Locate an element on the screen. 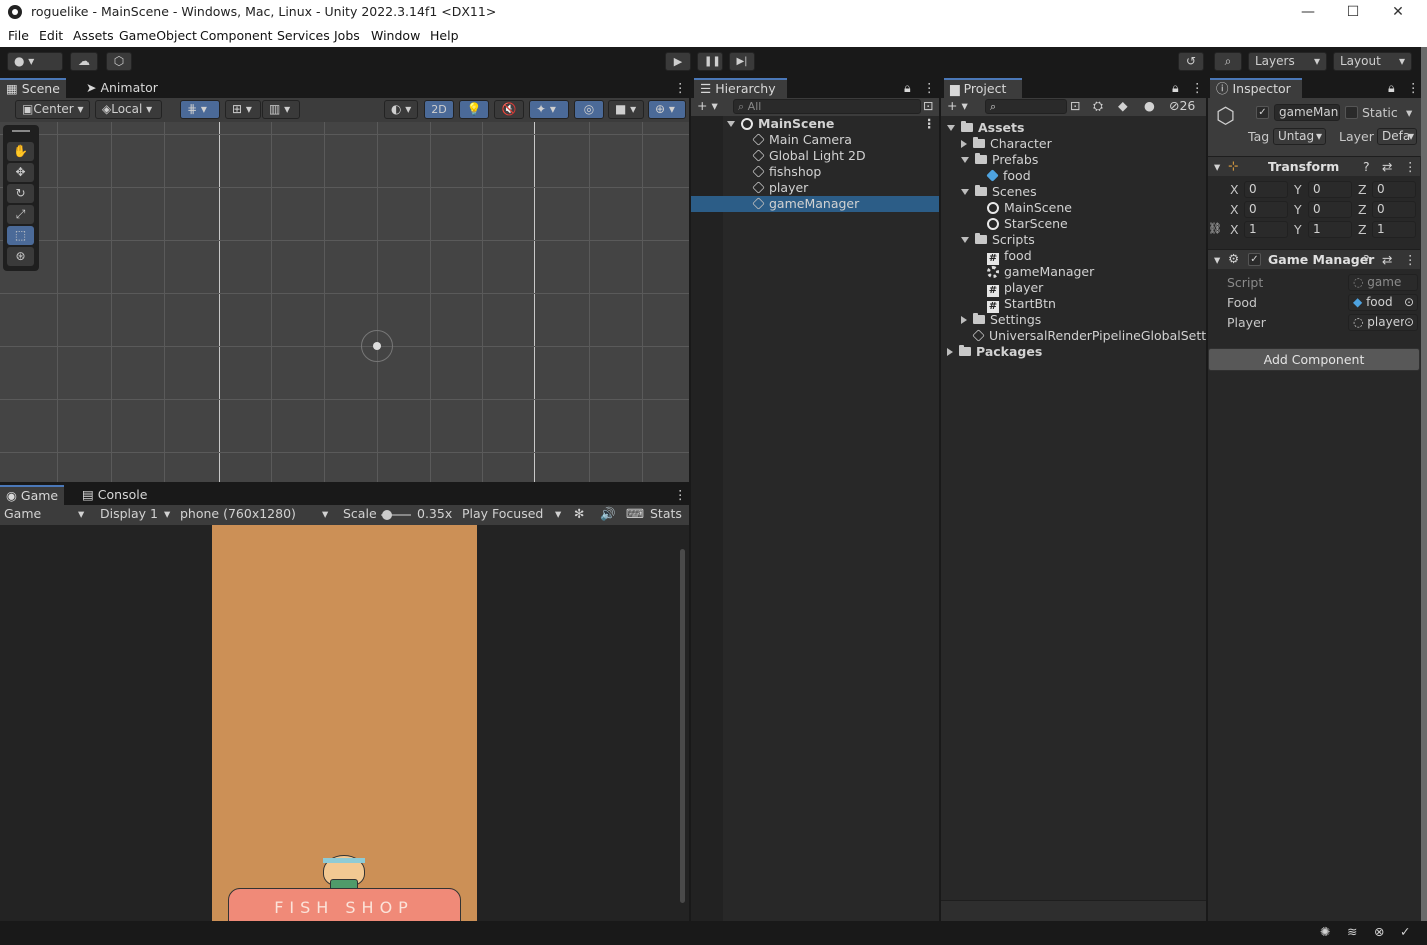 This screenshot has height=945, width=1427. project-item-player: # player is located at coordinates (1015, 288).